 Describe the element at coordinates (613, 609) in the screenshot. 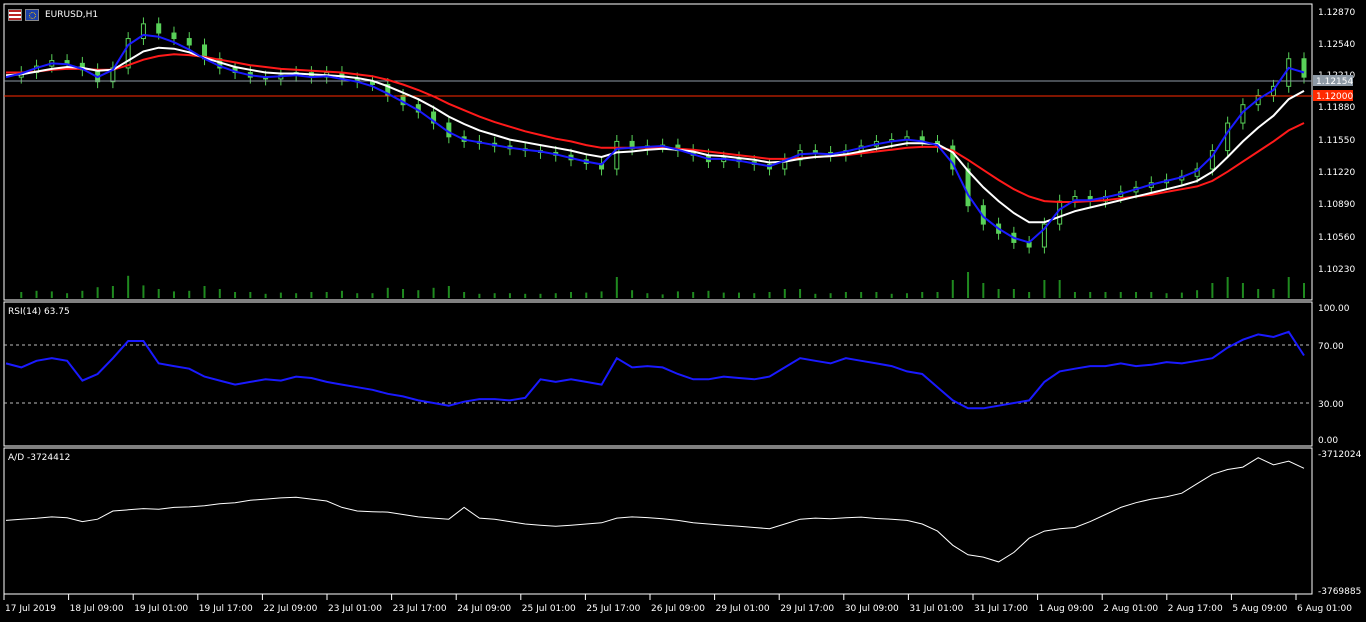

I see `time-axis-label: 25 Jul 17:00` at that location.